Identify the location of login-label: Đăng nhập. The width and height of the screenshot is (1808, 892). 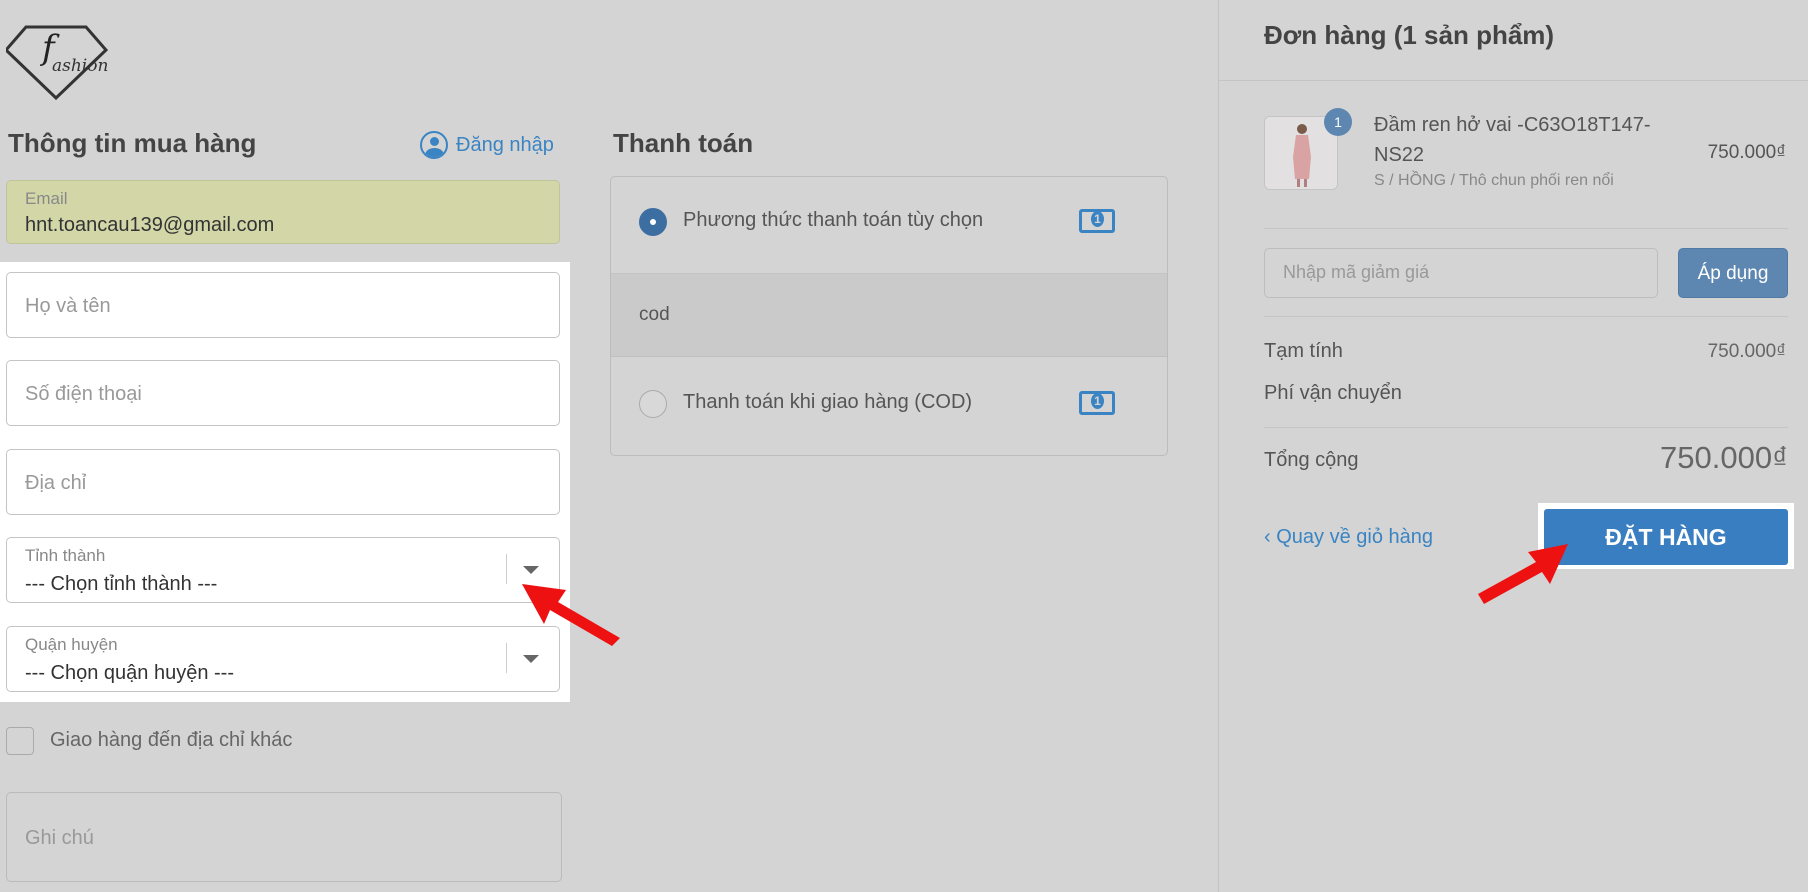
(505, 144).